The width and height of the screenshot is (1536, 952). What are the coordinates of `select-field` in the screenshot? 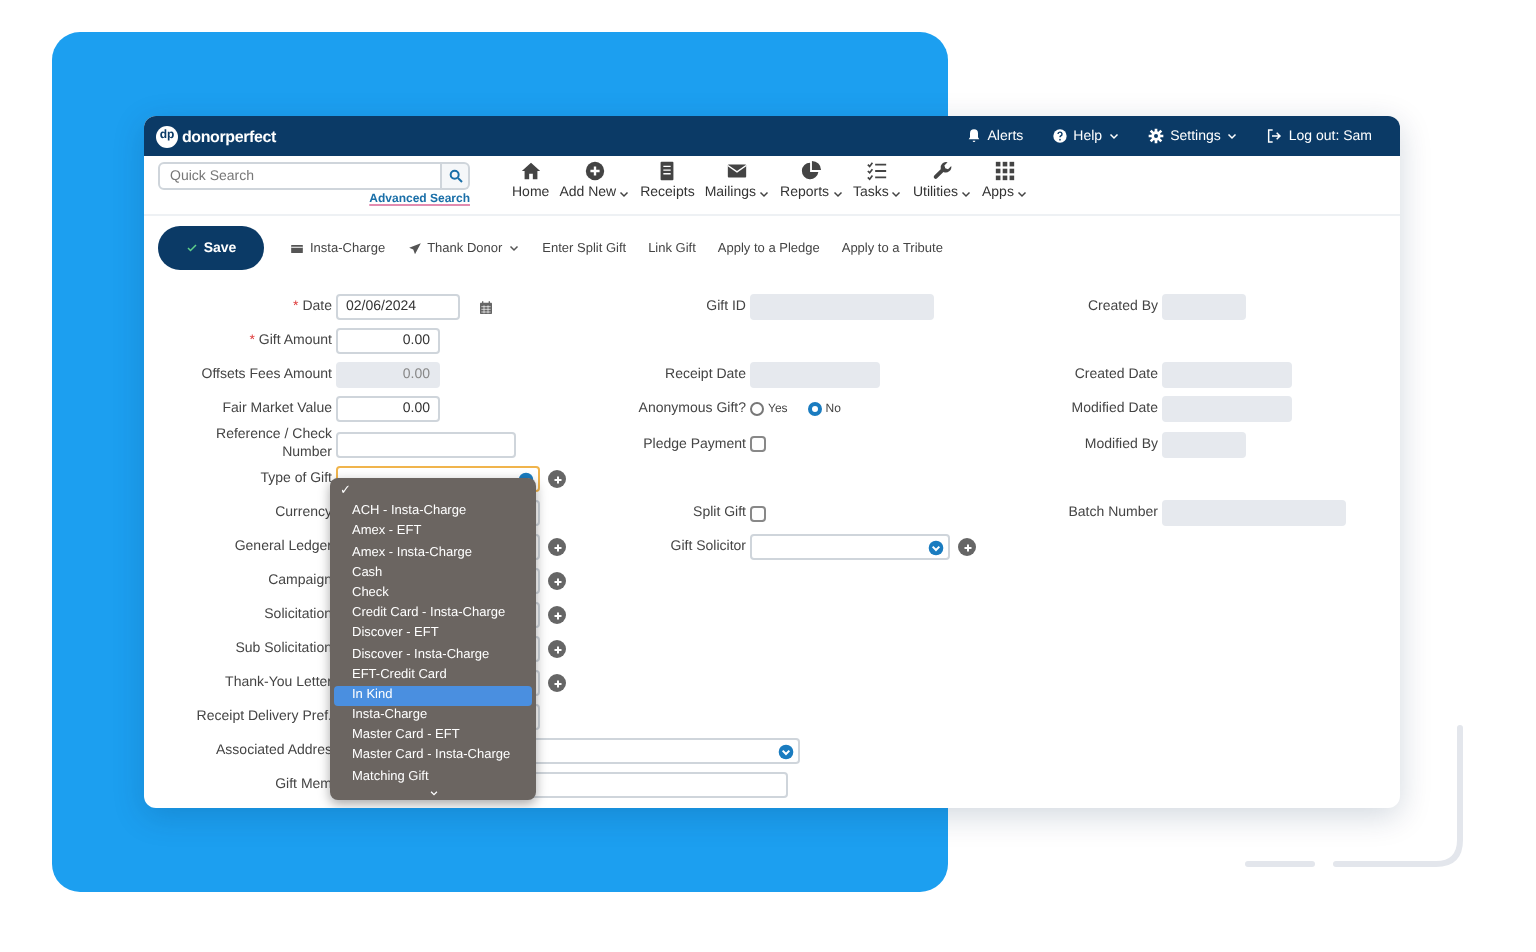 It's located at (850, 547).